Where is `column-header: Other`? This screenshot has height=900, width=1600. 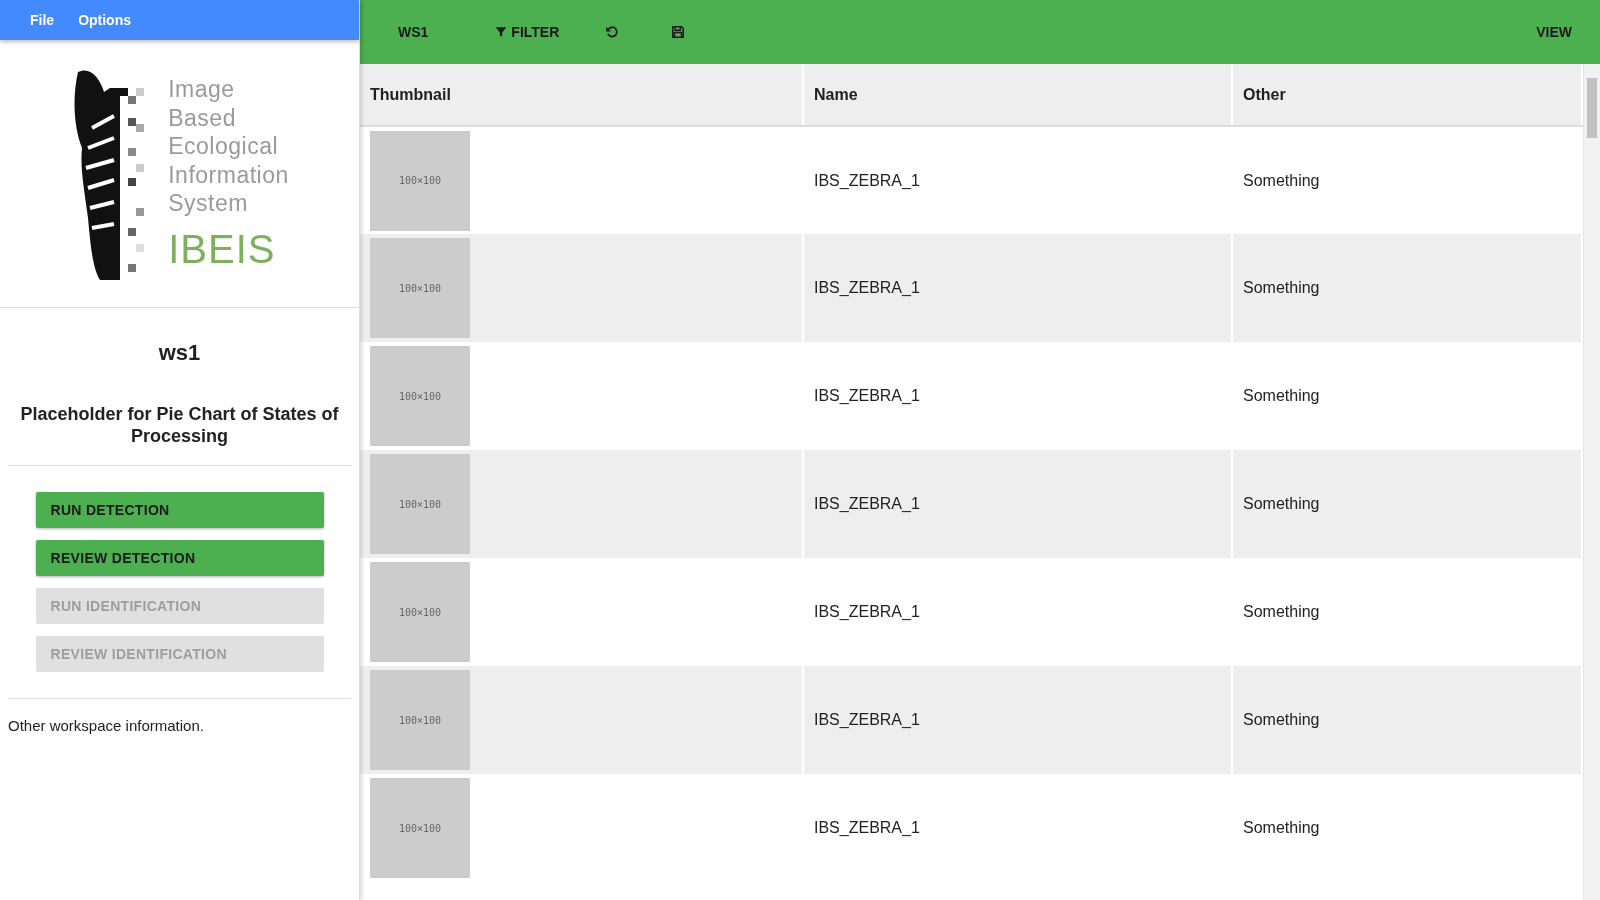
column-header: Other is located at coordinates (1407, 95).